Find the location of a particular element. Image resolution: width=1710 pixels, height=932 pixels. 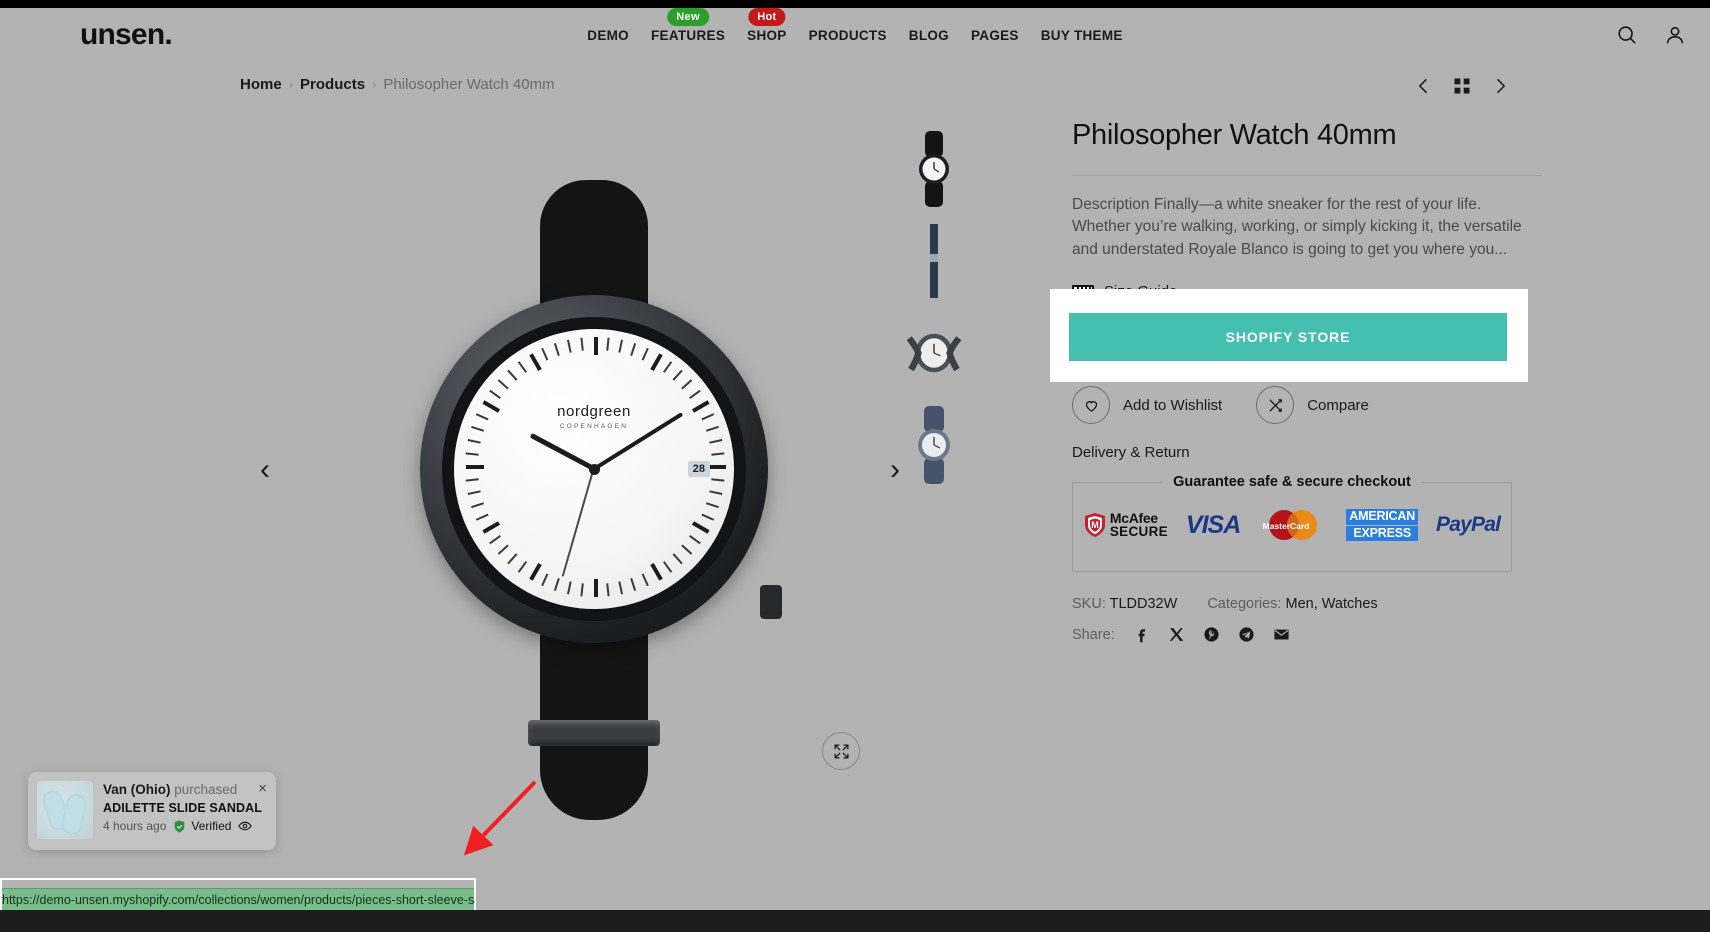

shopify-store-button: SHOPIFY STORE is located at coordinates (1288, 337).